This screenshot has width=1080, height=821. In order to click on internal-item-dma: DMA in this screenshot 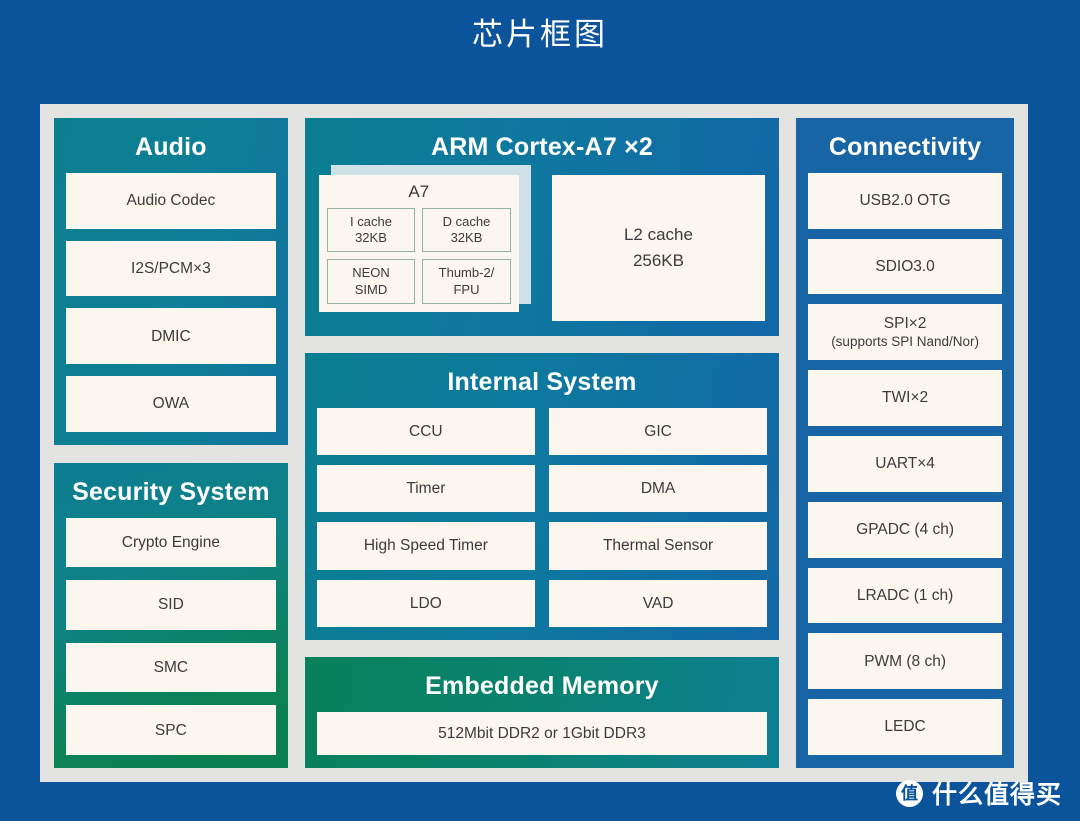, I will do `click(658, 489)`.